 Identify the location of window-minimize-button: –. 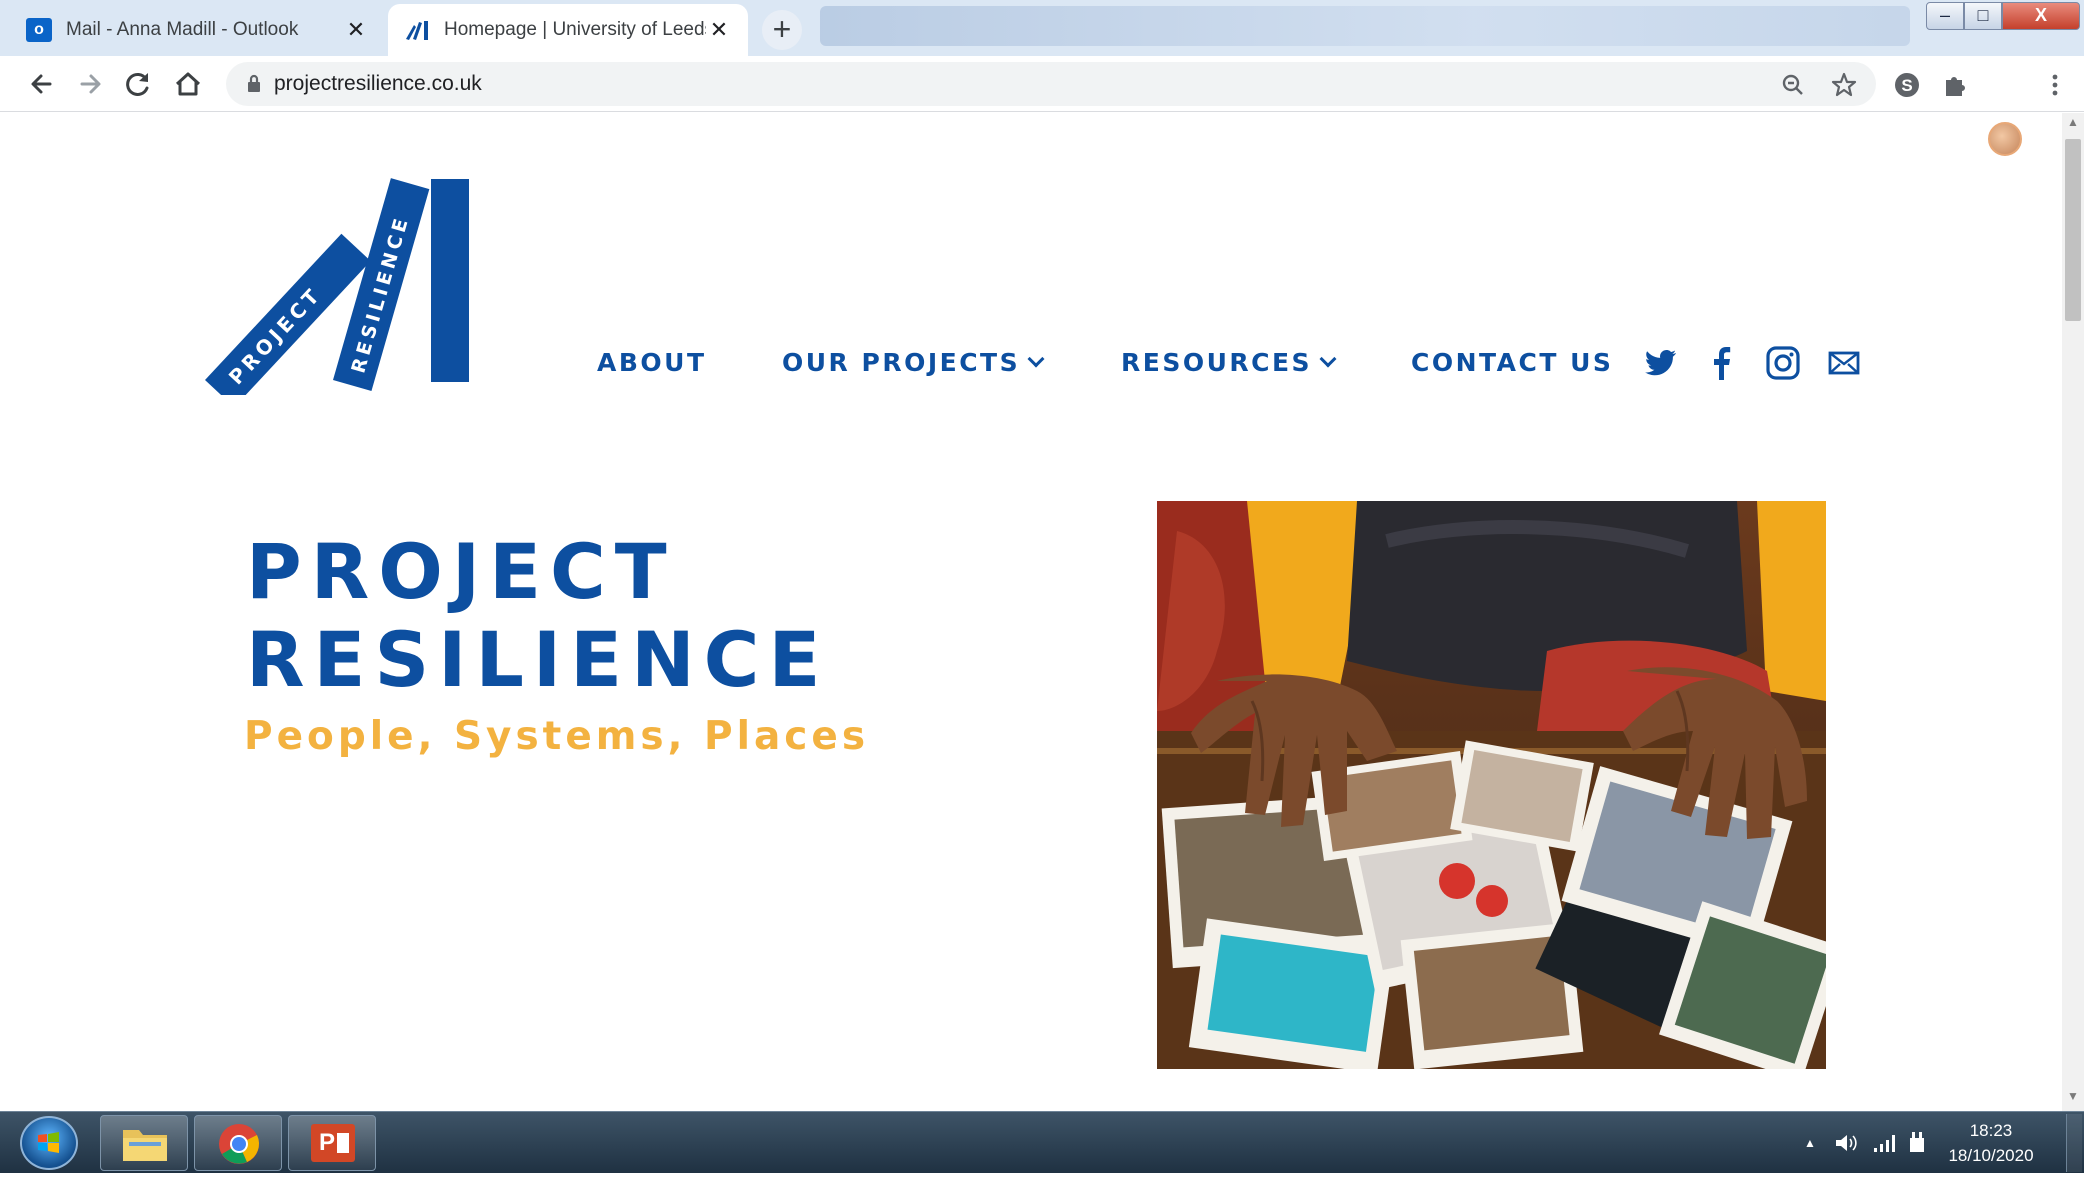
(1945, 16).